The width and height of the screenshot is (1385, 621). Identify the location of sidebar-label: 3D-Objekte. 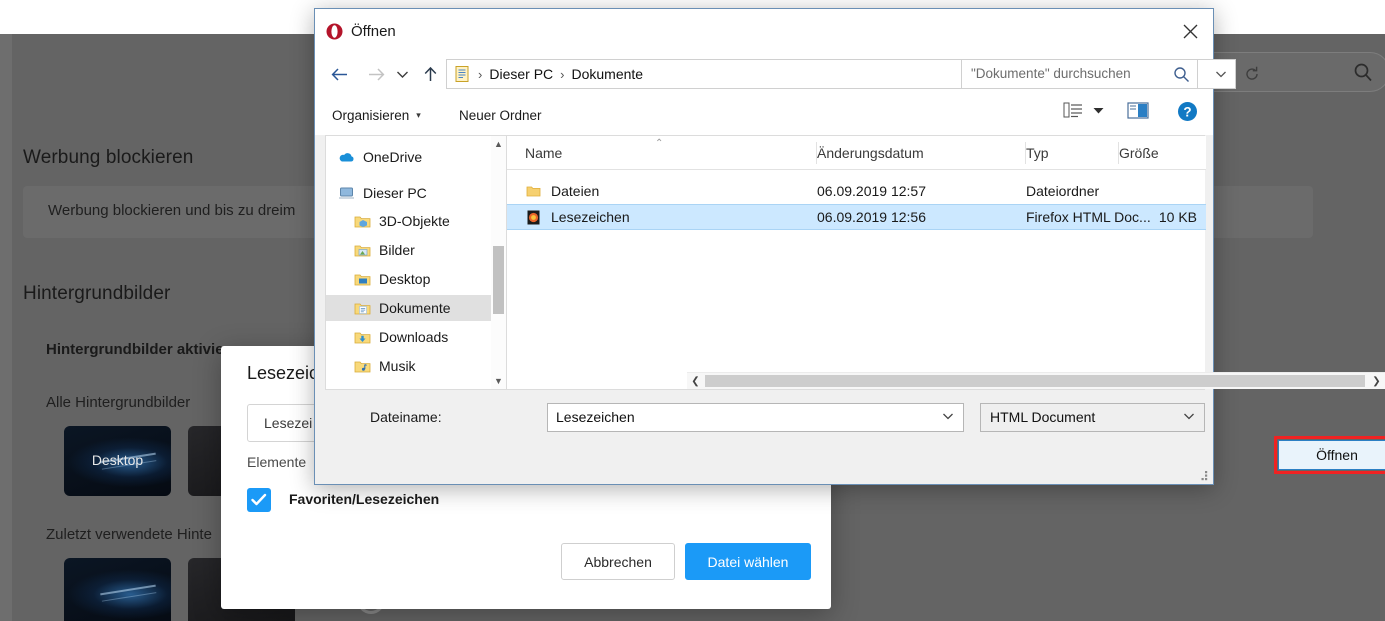
(414, 221).